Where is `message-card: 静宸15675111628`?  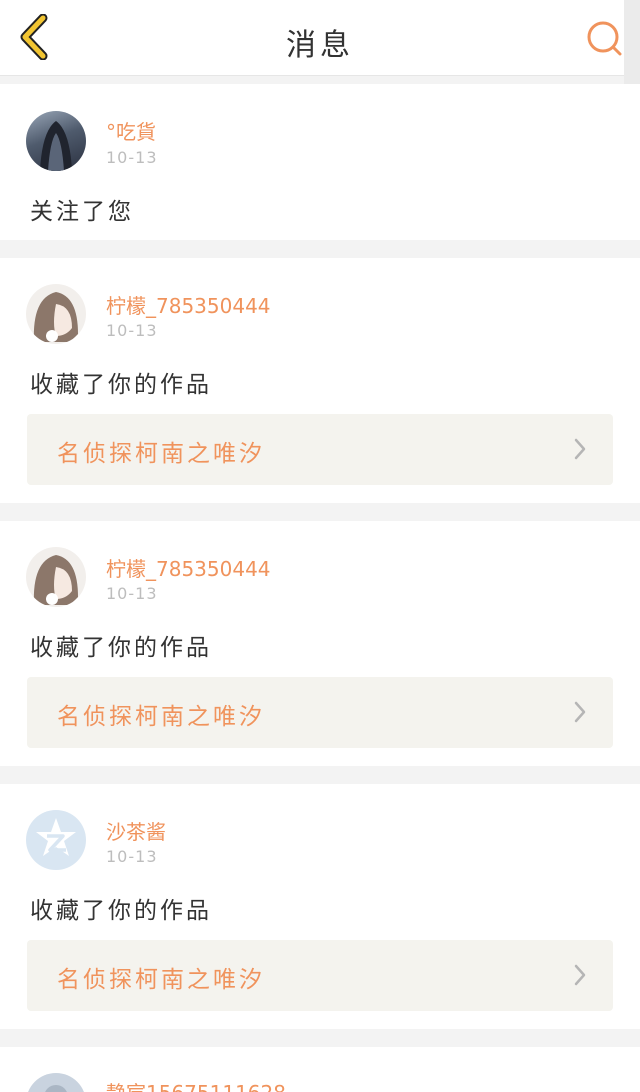
message-card: 静宸15675111628 is located at coordinates (320, 1069).